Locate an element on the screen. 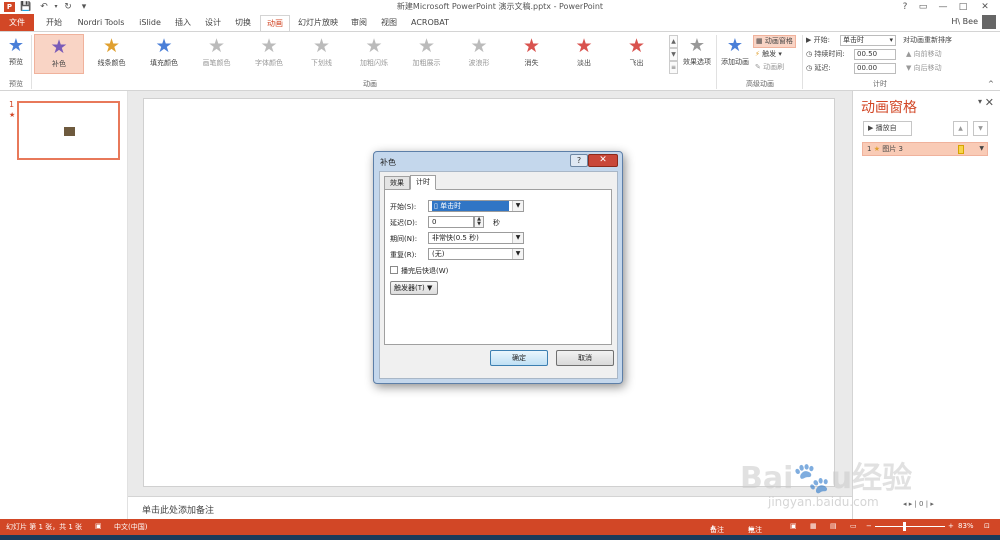 The height and width of the screenshot is (540, 1000). gallery-down-arrow: ▼ is located at coordinates (673, 54).